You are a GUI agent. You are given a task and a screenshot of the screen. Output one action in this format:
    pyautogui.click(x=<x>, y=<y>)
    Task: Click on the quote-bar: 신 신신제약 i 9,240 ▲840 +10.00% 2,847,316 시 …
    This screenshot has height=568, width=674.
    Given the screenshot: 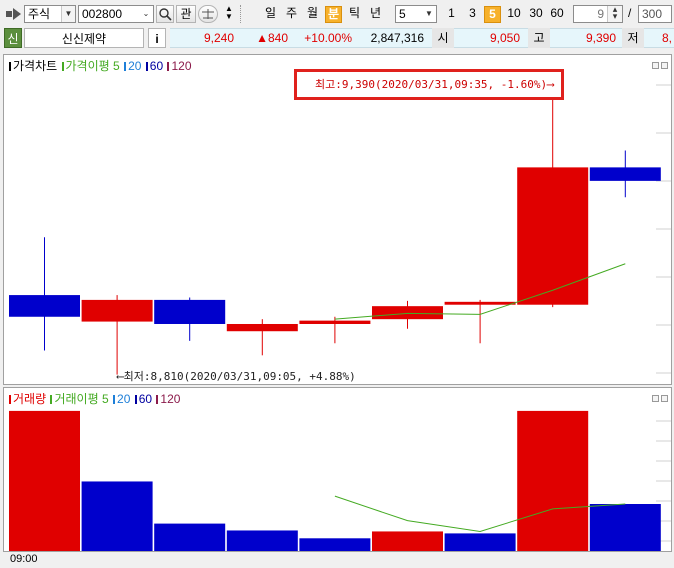 What is the action you would take?
    pyautogui.click(x=337, y=39)
    